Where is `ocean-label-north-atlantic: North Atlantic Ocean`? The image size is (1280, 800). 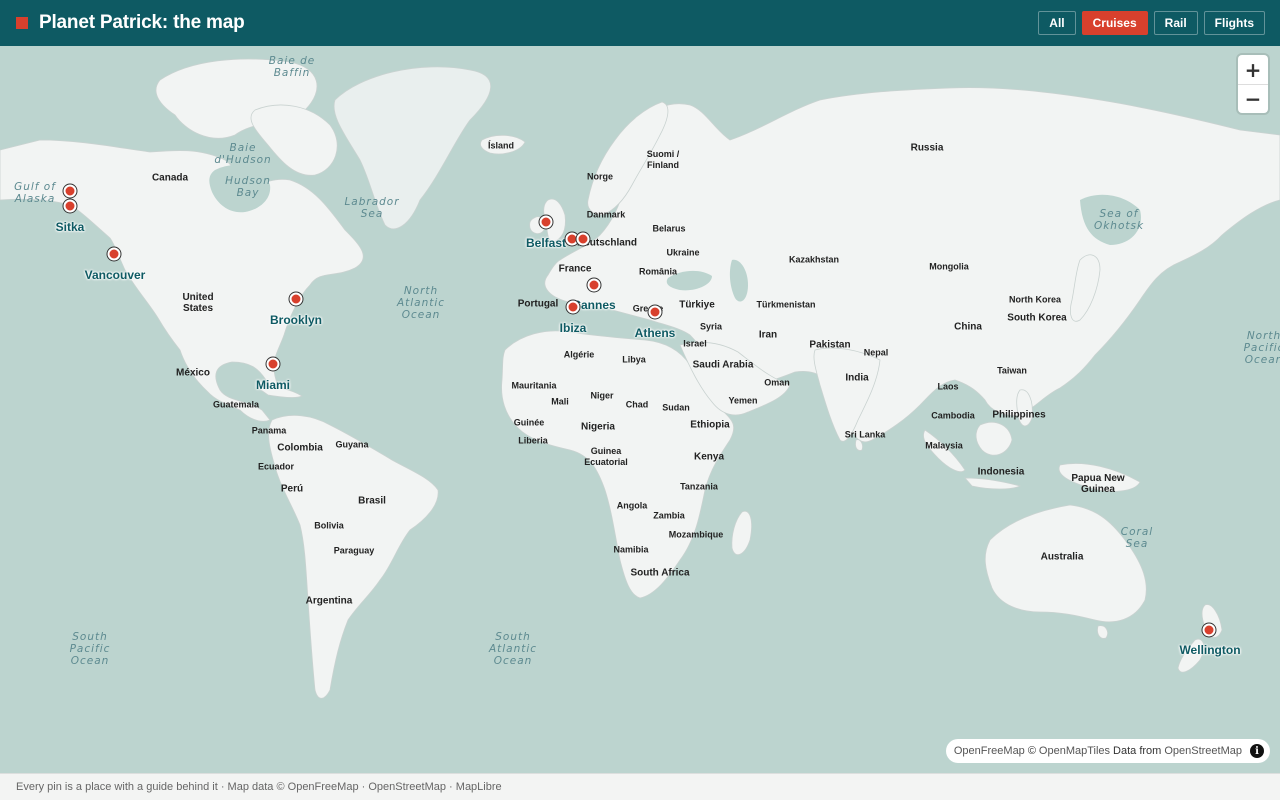
ocean-label-north-atlantic: North Atlantic Ocean is located at coordinates (421, 303).